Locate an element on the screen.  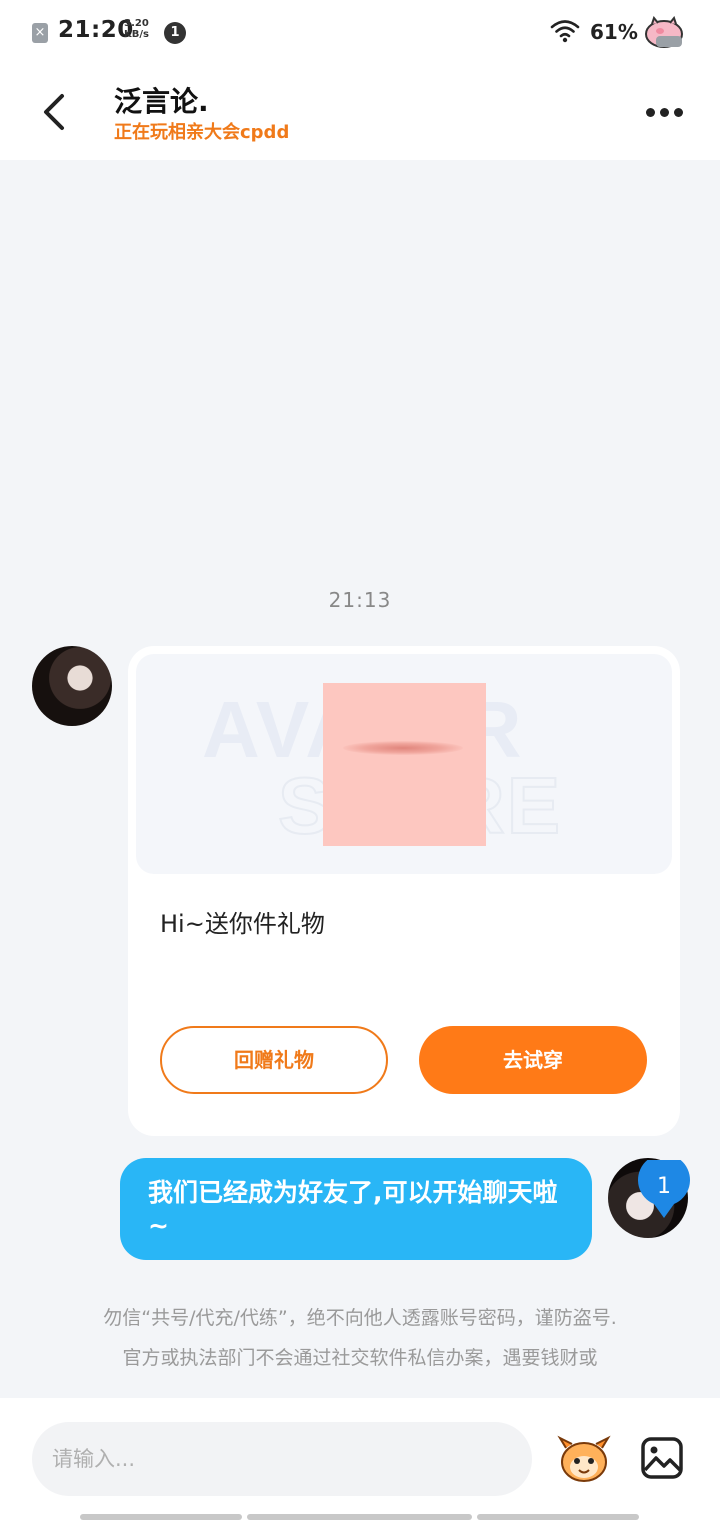
contact-name: 泛言论. is located at coordinates (161, 101).